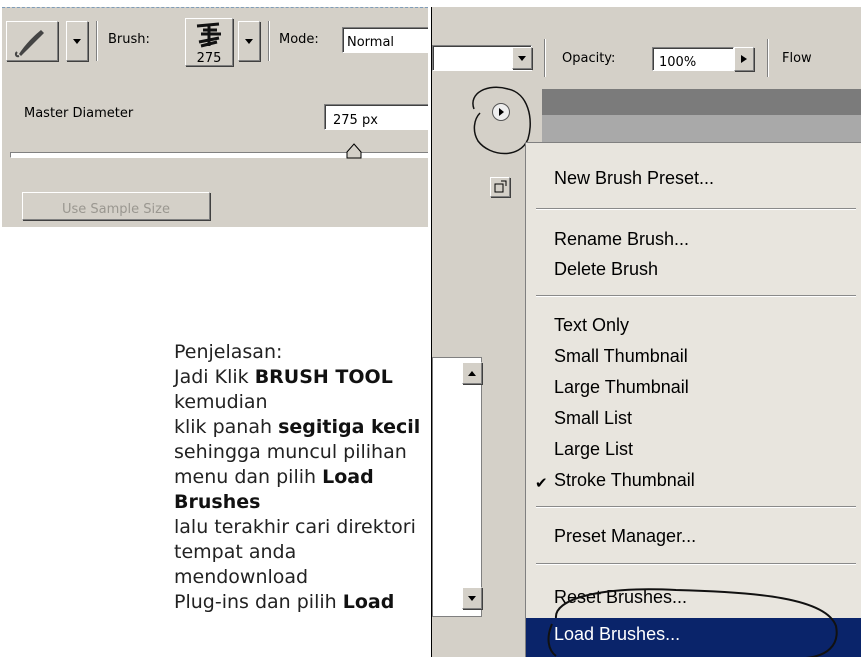  Describe the element at coordinates (116, 209) in the screenshot. I see `use-sample-size-label: Use Sample Size` at that location.